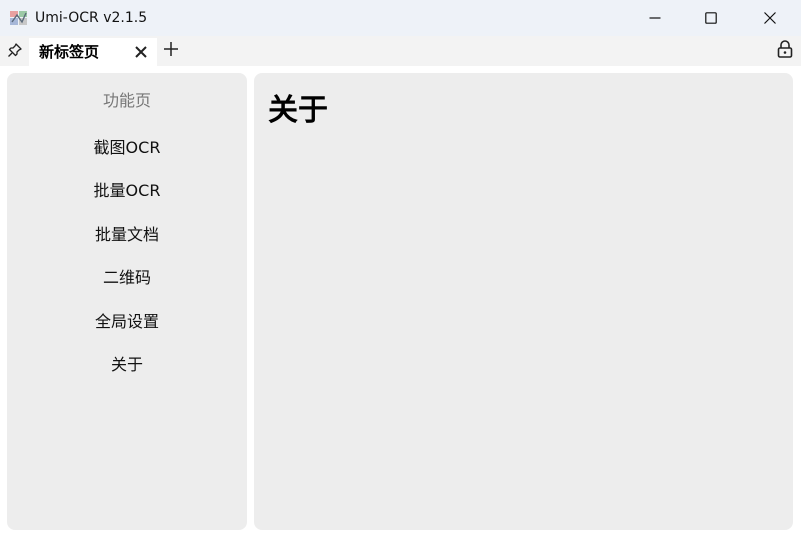 This screenshot has height=536, width=801. What do you see at coordinates (400, 51) in the screenshot?
I see `tab-bar: 新标签页` at bounding box center [400, 51].